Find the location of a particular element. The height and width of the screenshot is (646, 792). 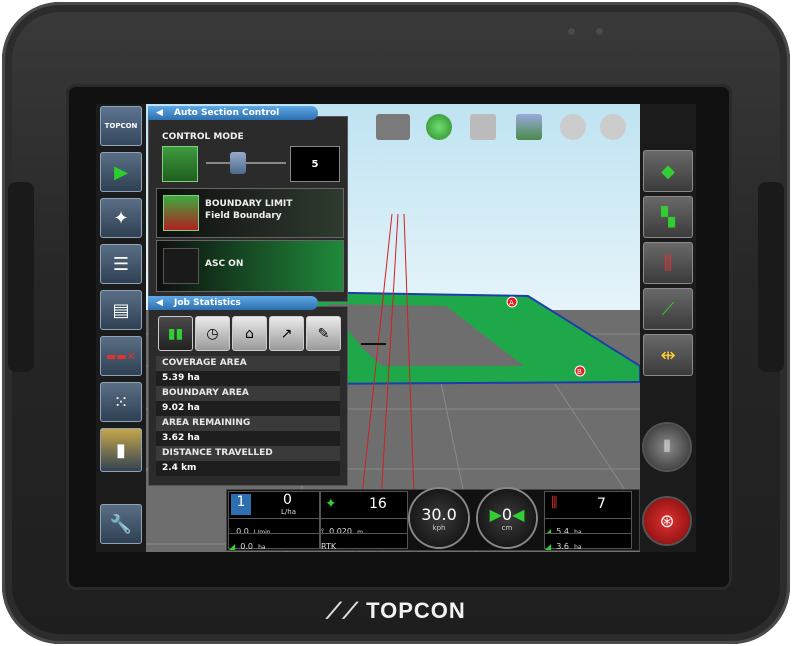

boundary-area-label: BOUNDARY AREA is located at coordinates (248, 393).